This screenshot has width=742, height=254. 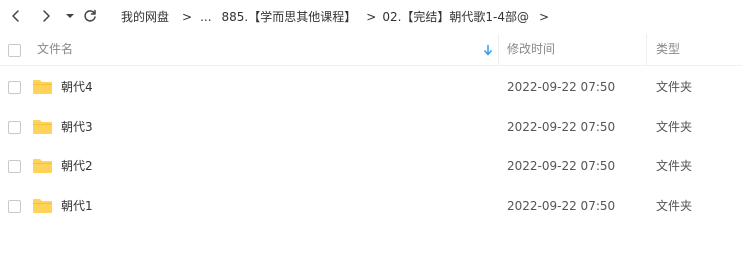 I want to click on select-all-checkbox, so click(x=14, y=50).